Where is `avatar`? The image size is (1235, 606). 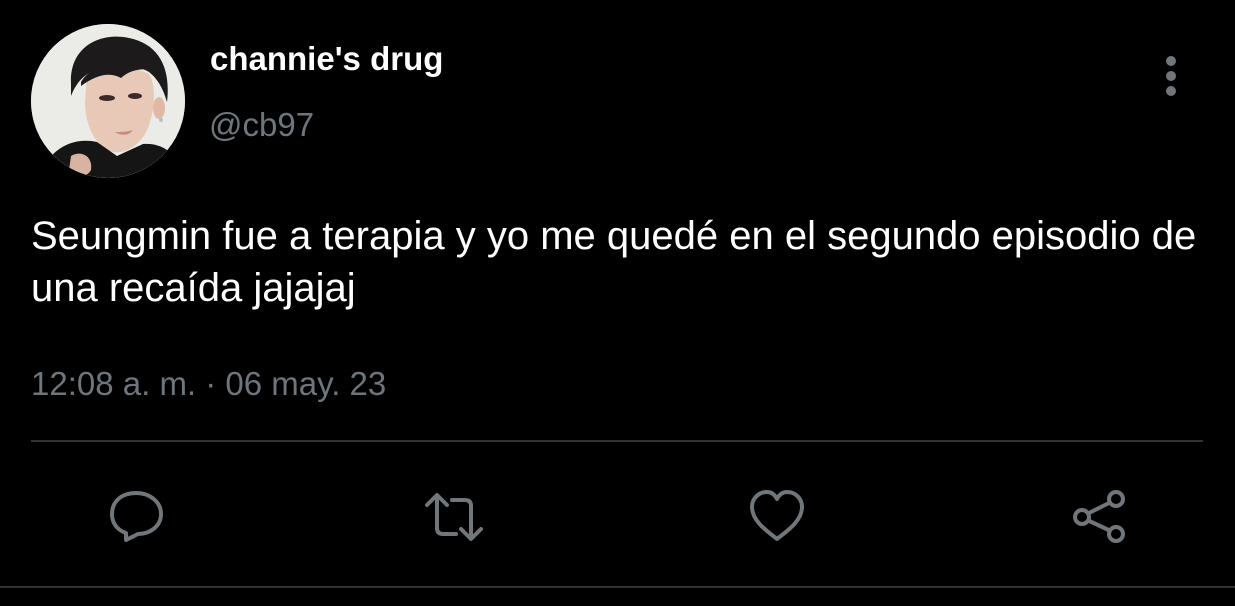
avatar is located at coordinates (108, 101).